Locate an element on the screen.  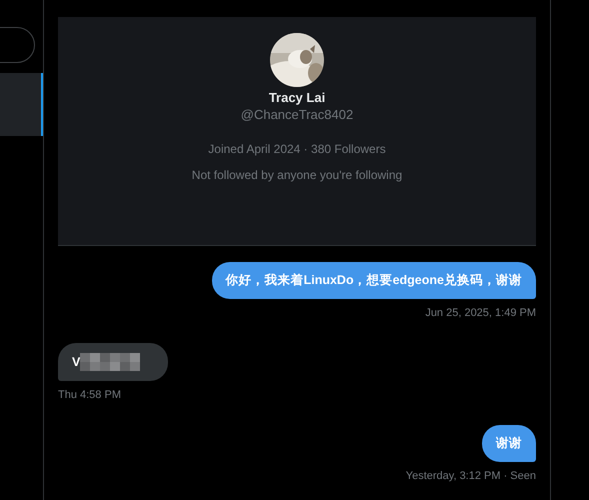
mutuals-note: Not followed by anyone you're following is located at coordinates (297, 175).